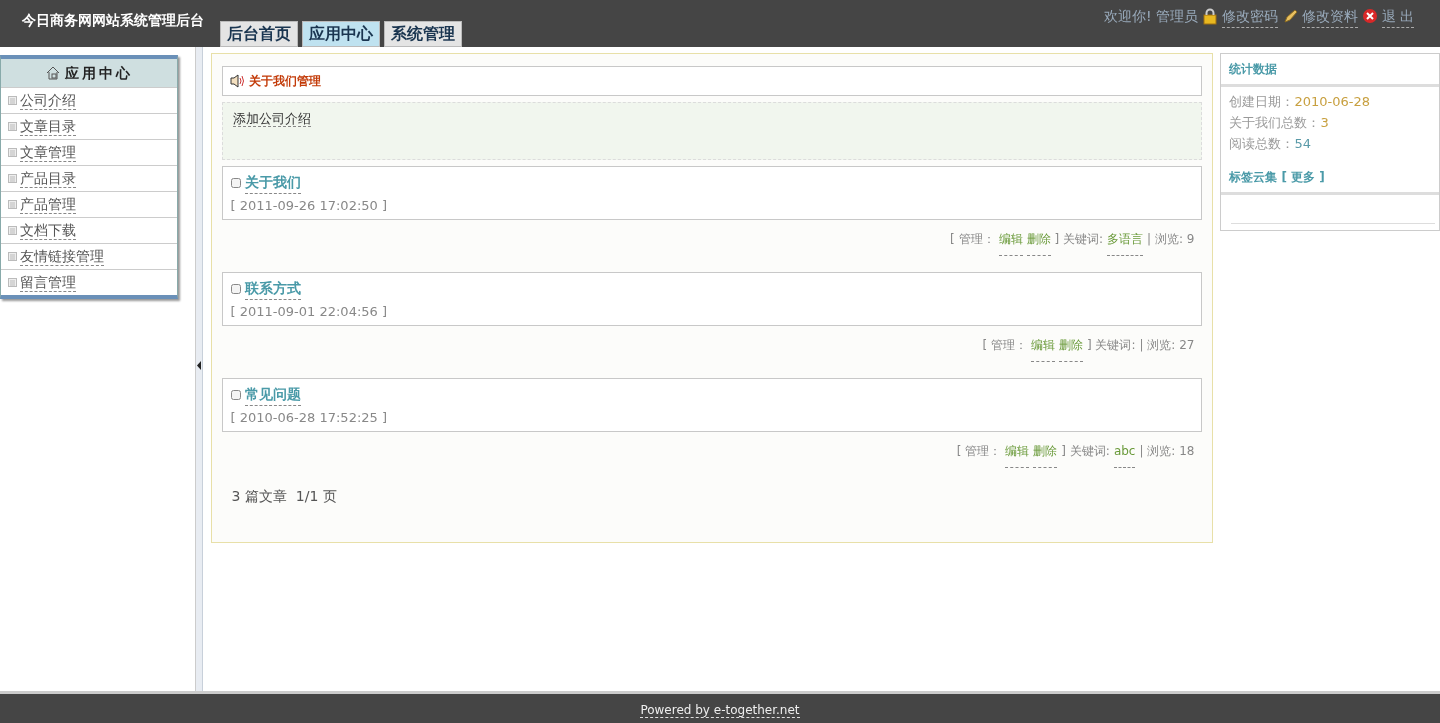 Image resolution: width=1440 pixels, height=723 pixels. What do you see at coordinates (48, 230) in the screenshot?
I see `sidebar-link: 文档下载` at bounding box center [48, 230].